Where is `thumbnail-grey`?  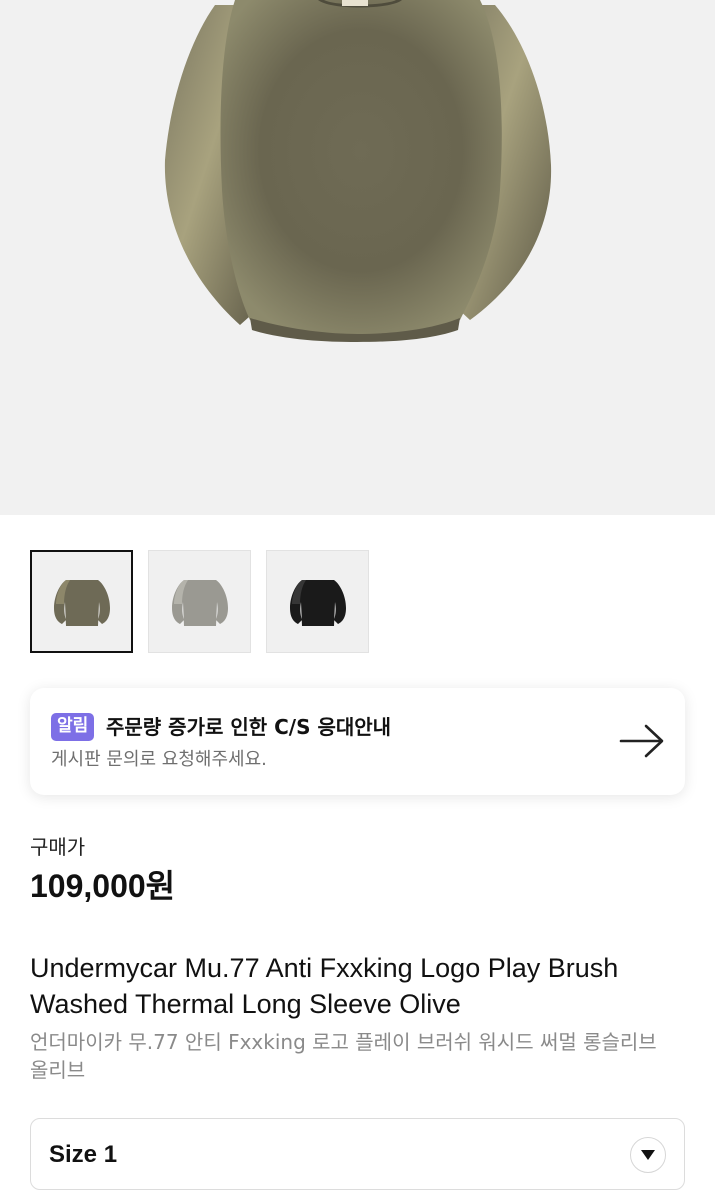
thumbnail-grey is located at coordinates (199, 601).